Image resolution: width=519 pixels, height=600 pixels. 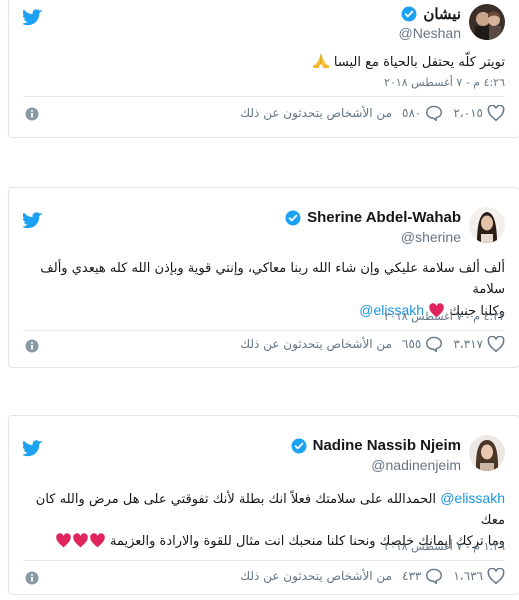 I want to click on author-row: نيشان, so click(x=431, y=14).